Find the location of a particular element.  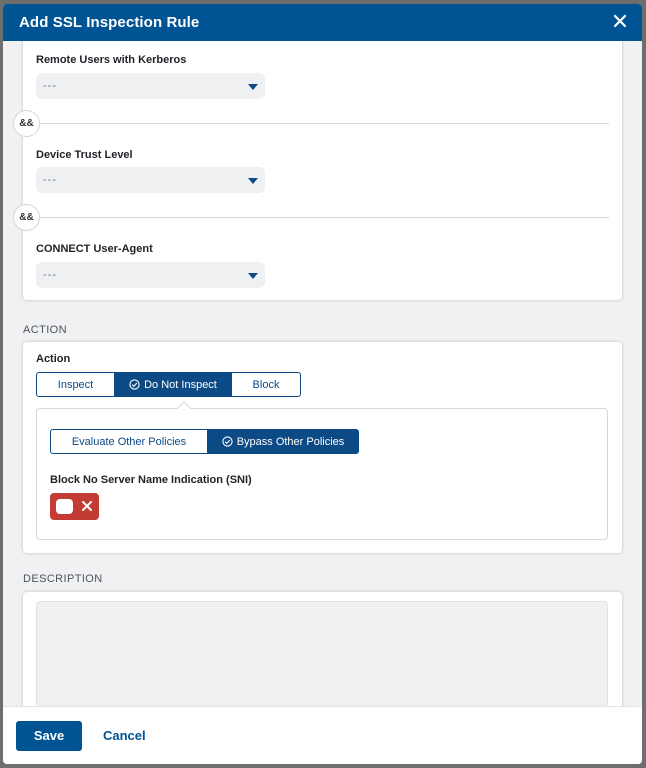

modal-footer: Save Cancel is located at coordinates (322, 735).